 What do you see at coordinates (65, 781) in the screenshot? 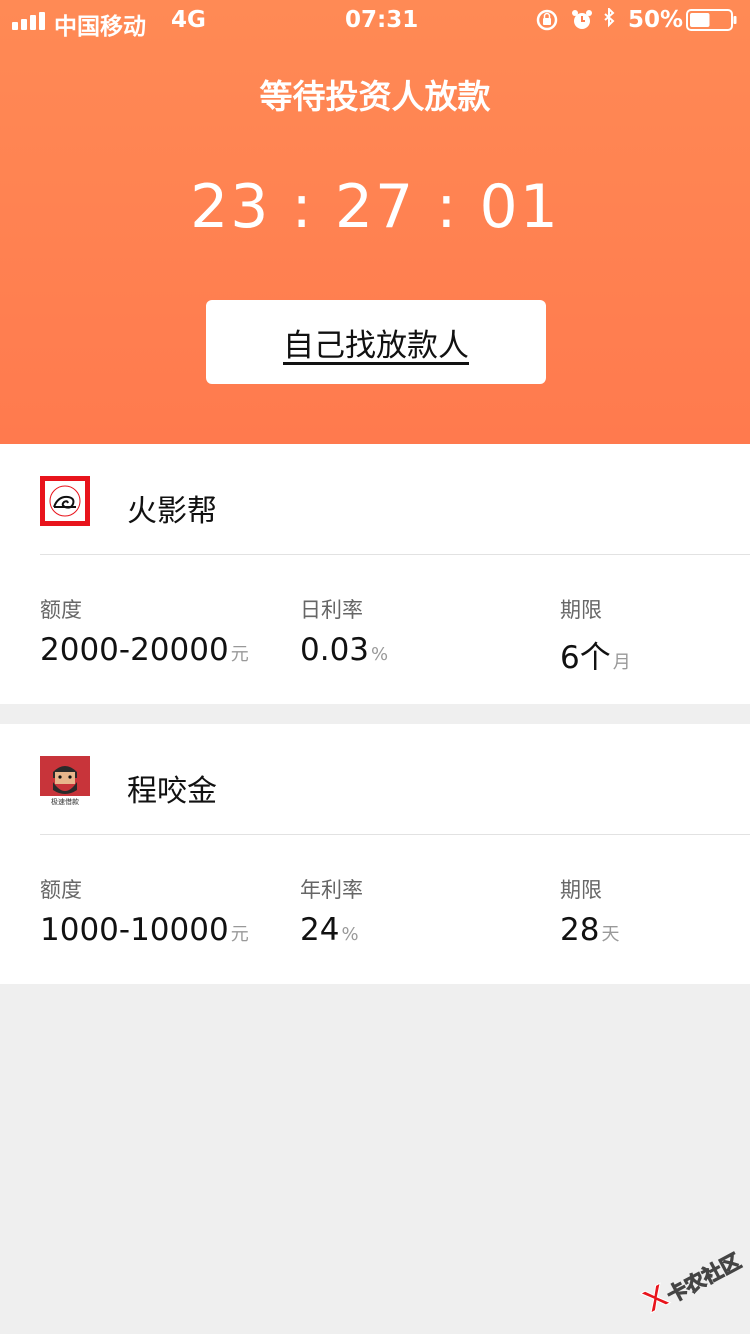
I see `bearded-man-avatar-icon: 极速借款` at bounding box center [65, 781].